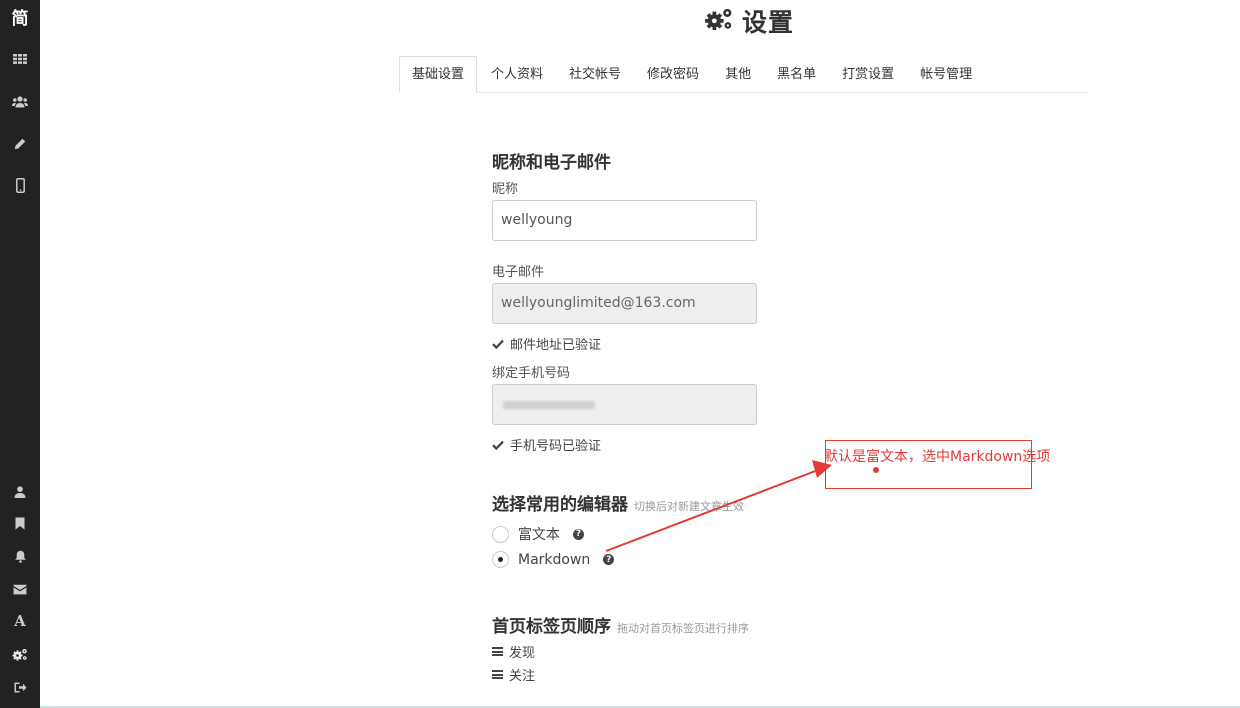  What do you see at coordinates (438, 74) in the screenshot?
I see `tab-basic: 基础设置` at bounding box center [438, 74].